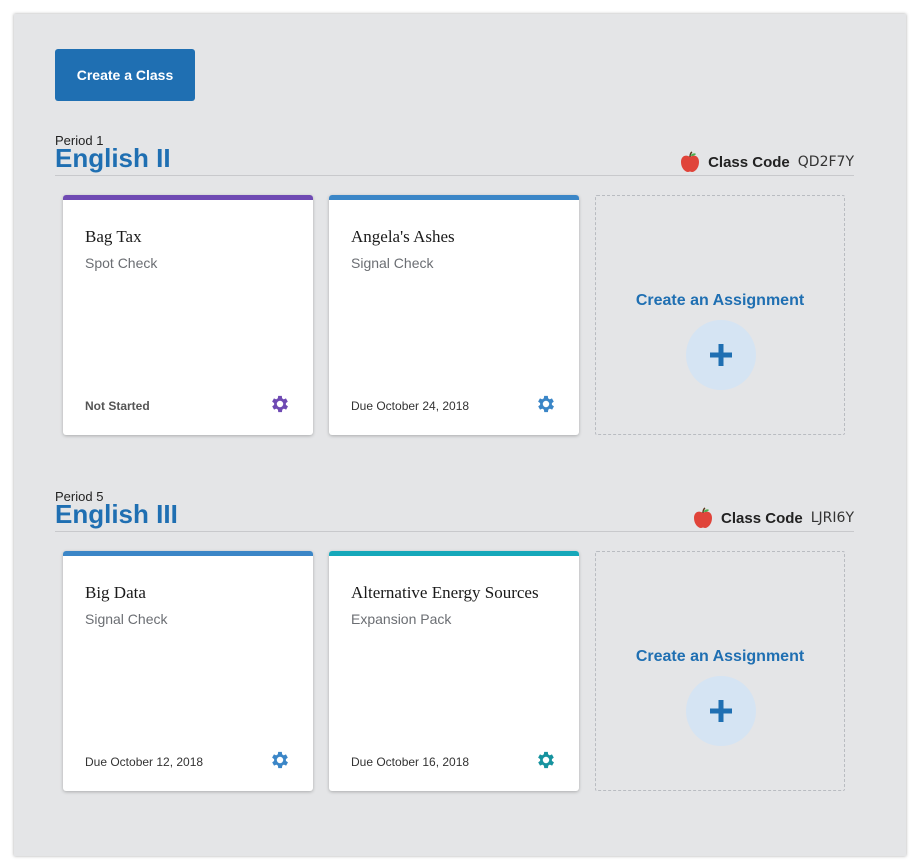 The width and height of the screenshot is (924, 868). I want to click on assignment-title: Angela's Ashes Signal Check, so click(456, 250).